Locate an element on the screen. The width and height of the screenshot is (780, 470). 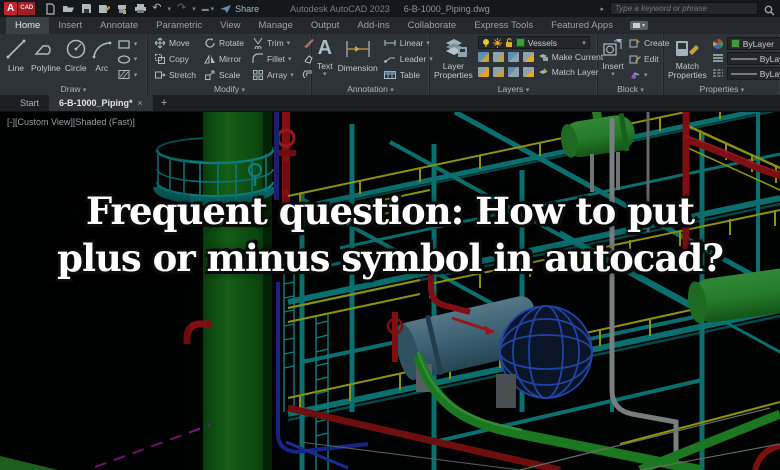
search-chevron-right-icon: ▸ is located at coordinates (602, 9).